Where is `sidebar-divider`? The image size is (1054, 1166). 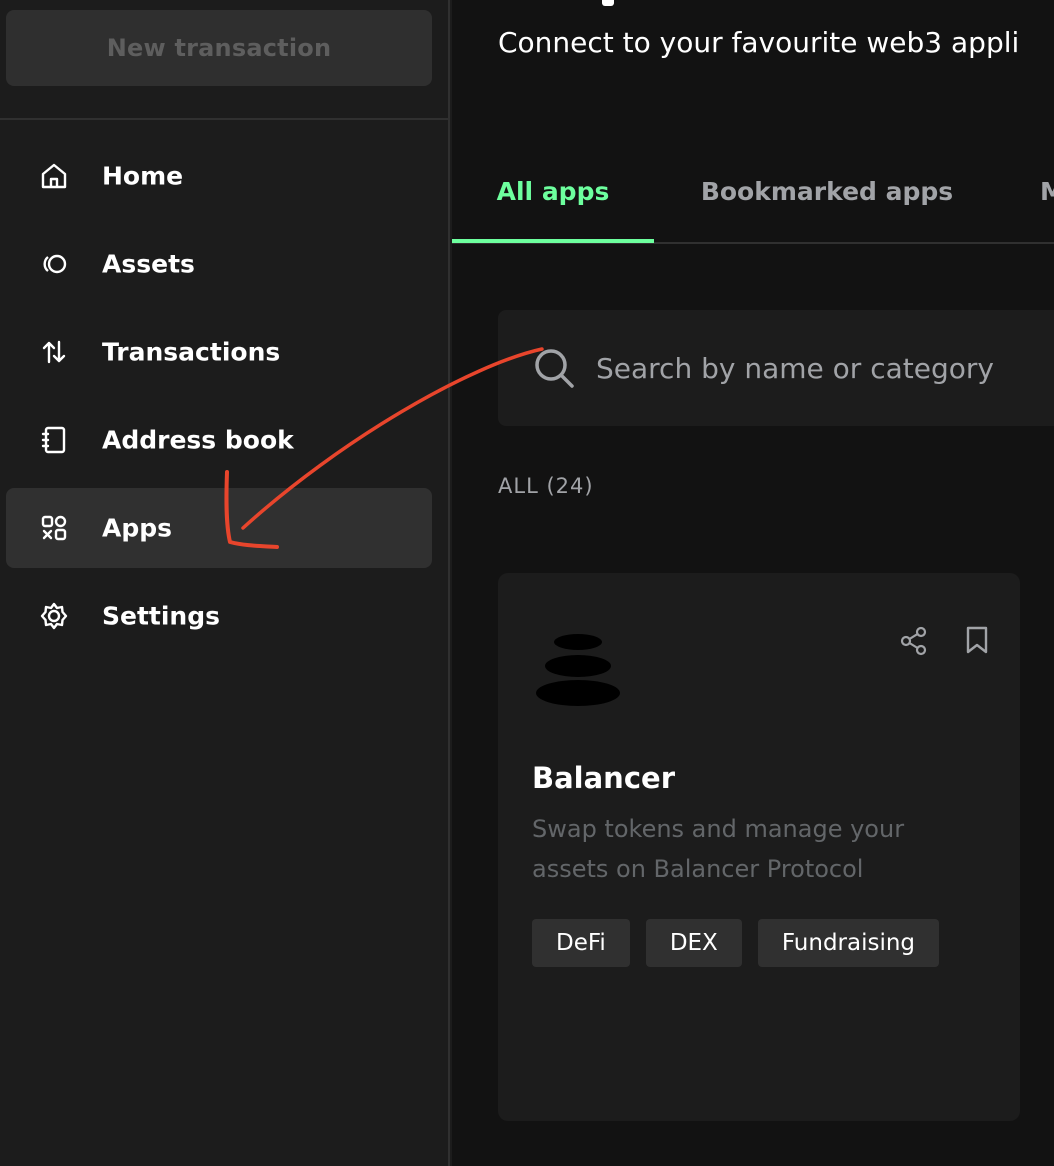 sidebar-divider is located at coordinates (224, 119).